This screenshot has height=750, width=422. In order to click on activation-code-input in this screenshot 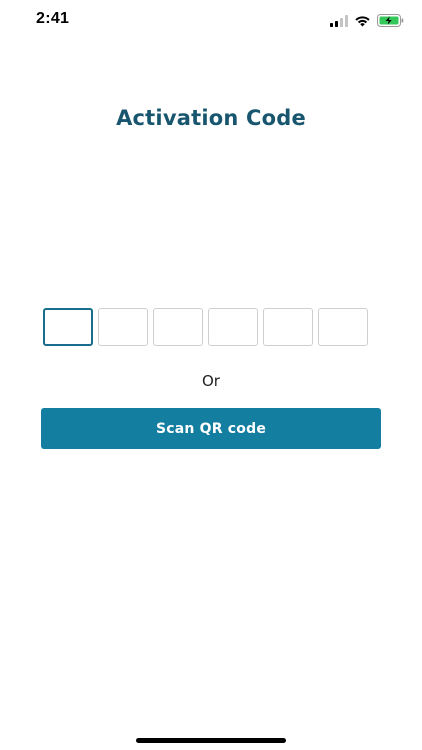, I will do `click(205, 327)`.